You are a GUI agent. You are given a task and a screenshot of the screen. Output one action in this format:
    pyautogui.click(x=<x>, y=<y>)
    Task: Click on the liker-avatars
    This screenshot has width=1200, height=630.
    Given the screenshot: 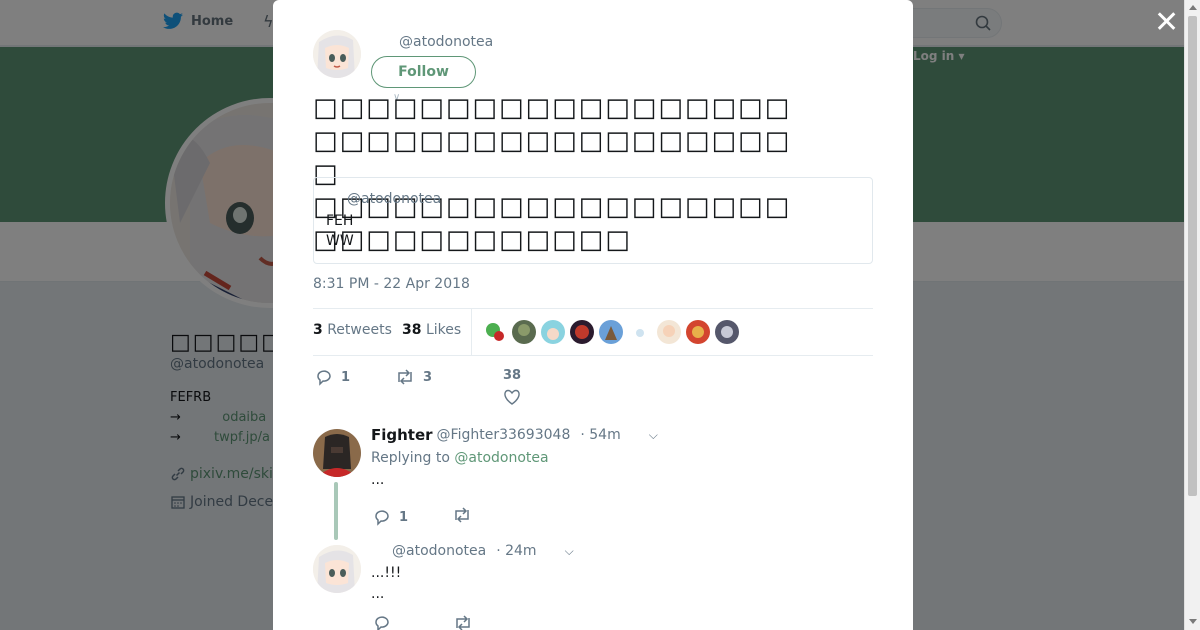 What is the action you would take?
    pyautogui.click(x=611, y=332)
    